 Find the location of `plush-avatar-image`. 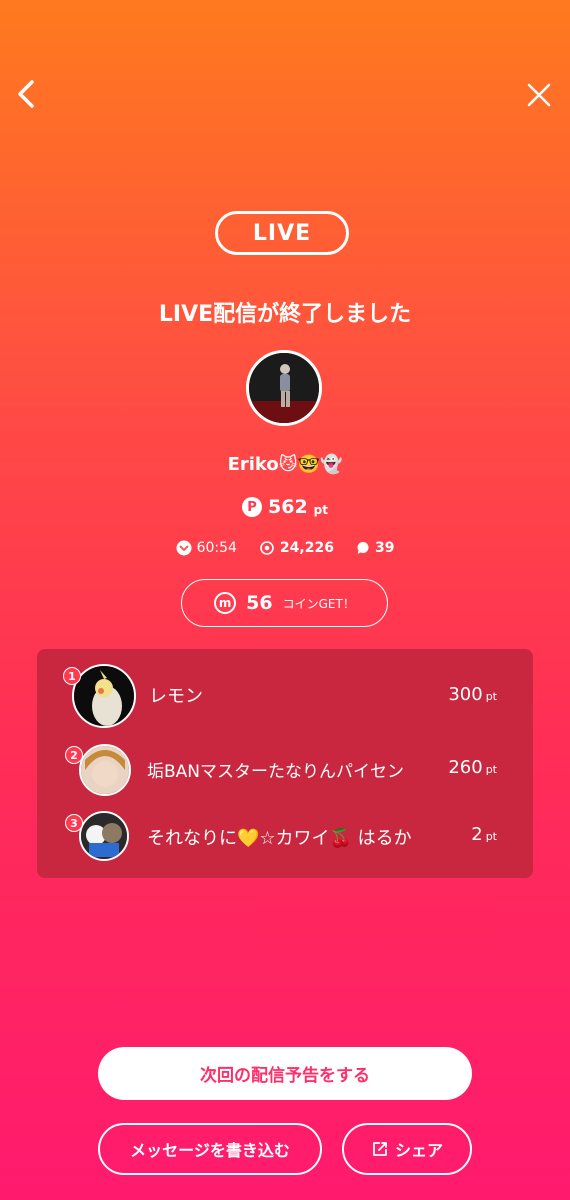

plush-avatar-image is located at coordinates (104, 836).